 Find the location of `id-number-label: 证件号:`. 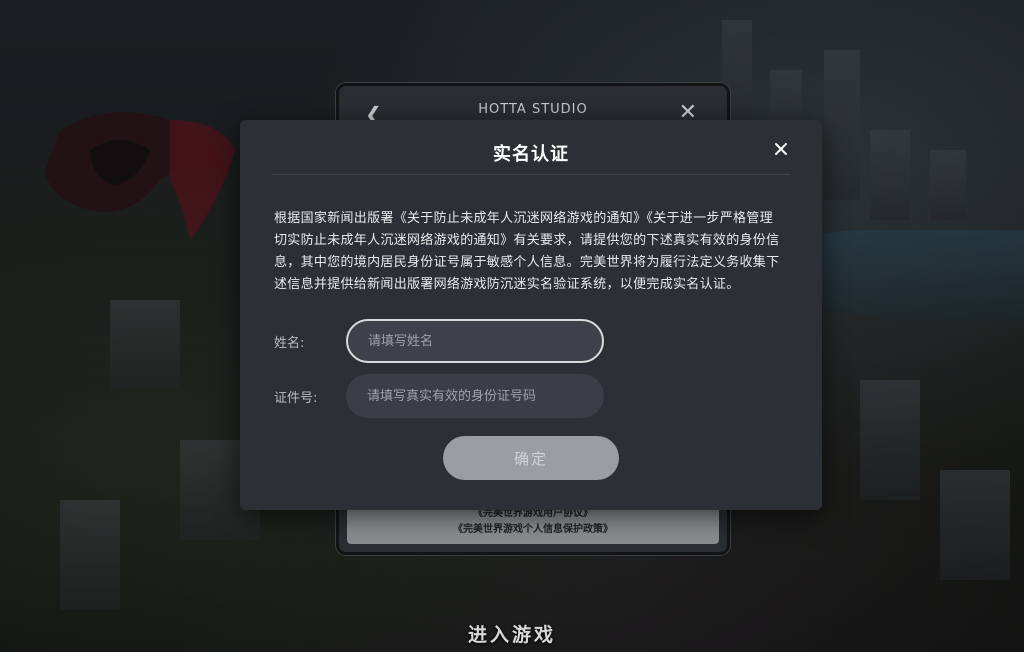

id-number-label: 证件号: is located at coordinates (296, 398).